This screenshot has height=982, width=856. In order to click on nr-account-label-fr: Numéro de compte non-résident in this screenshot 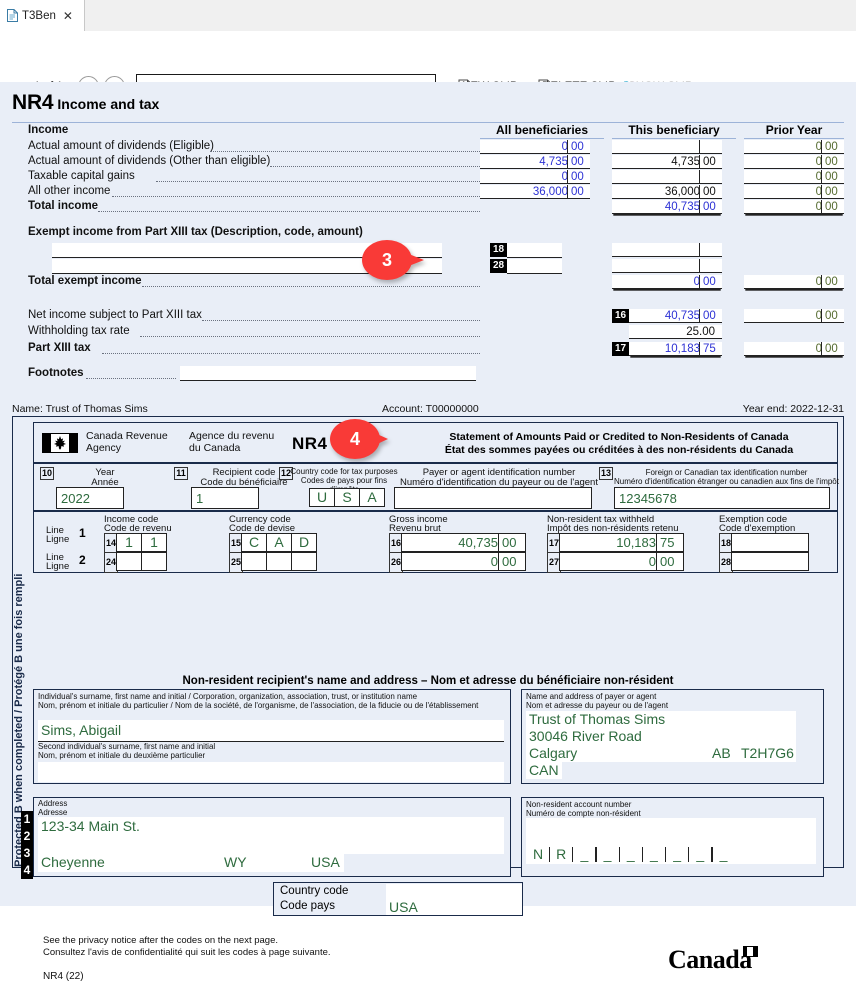, I will do `click(583, 813)`.